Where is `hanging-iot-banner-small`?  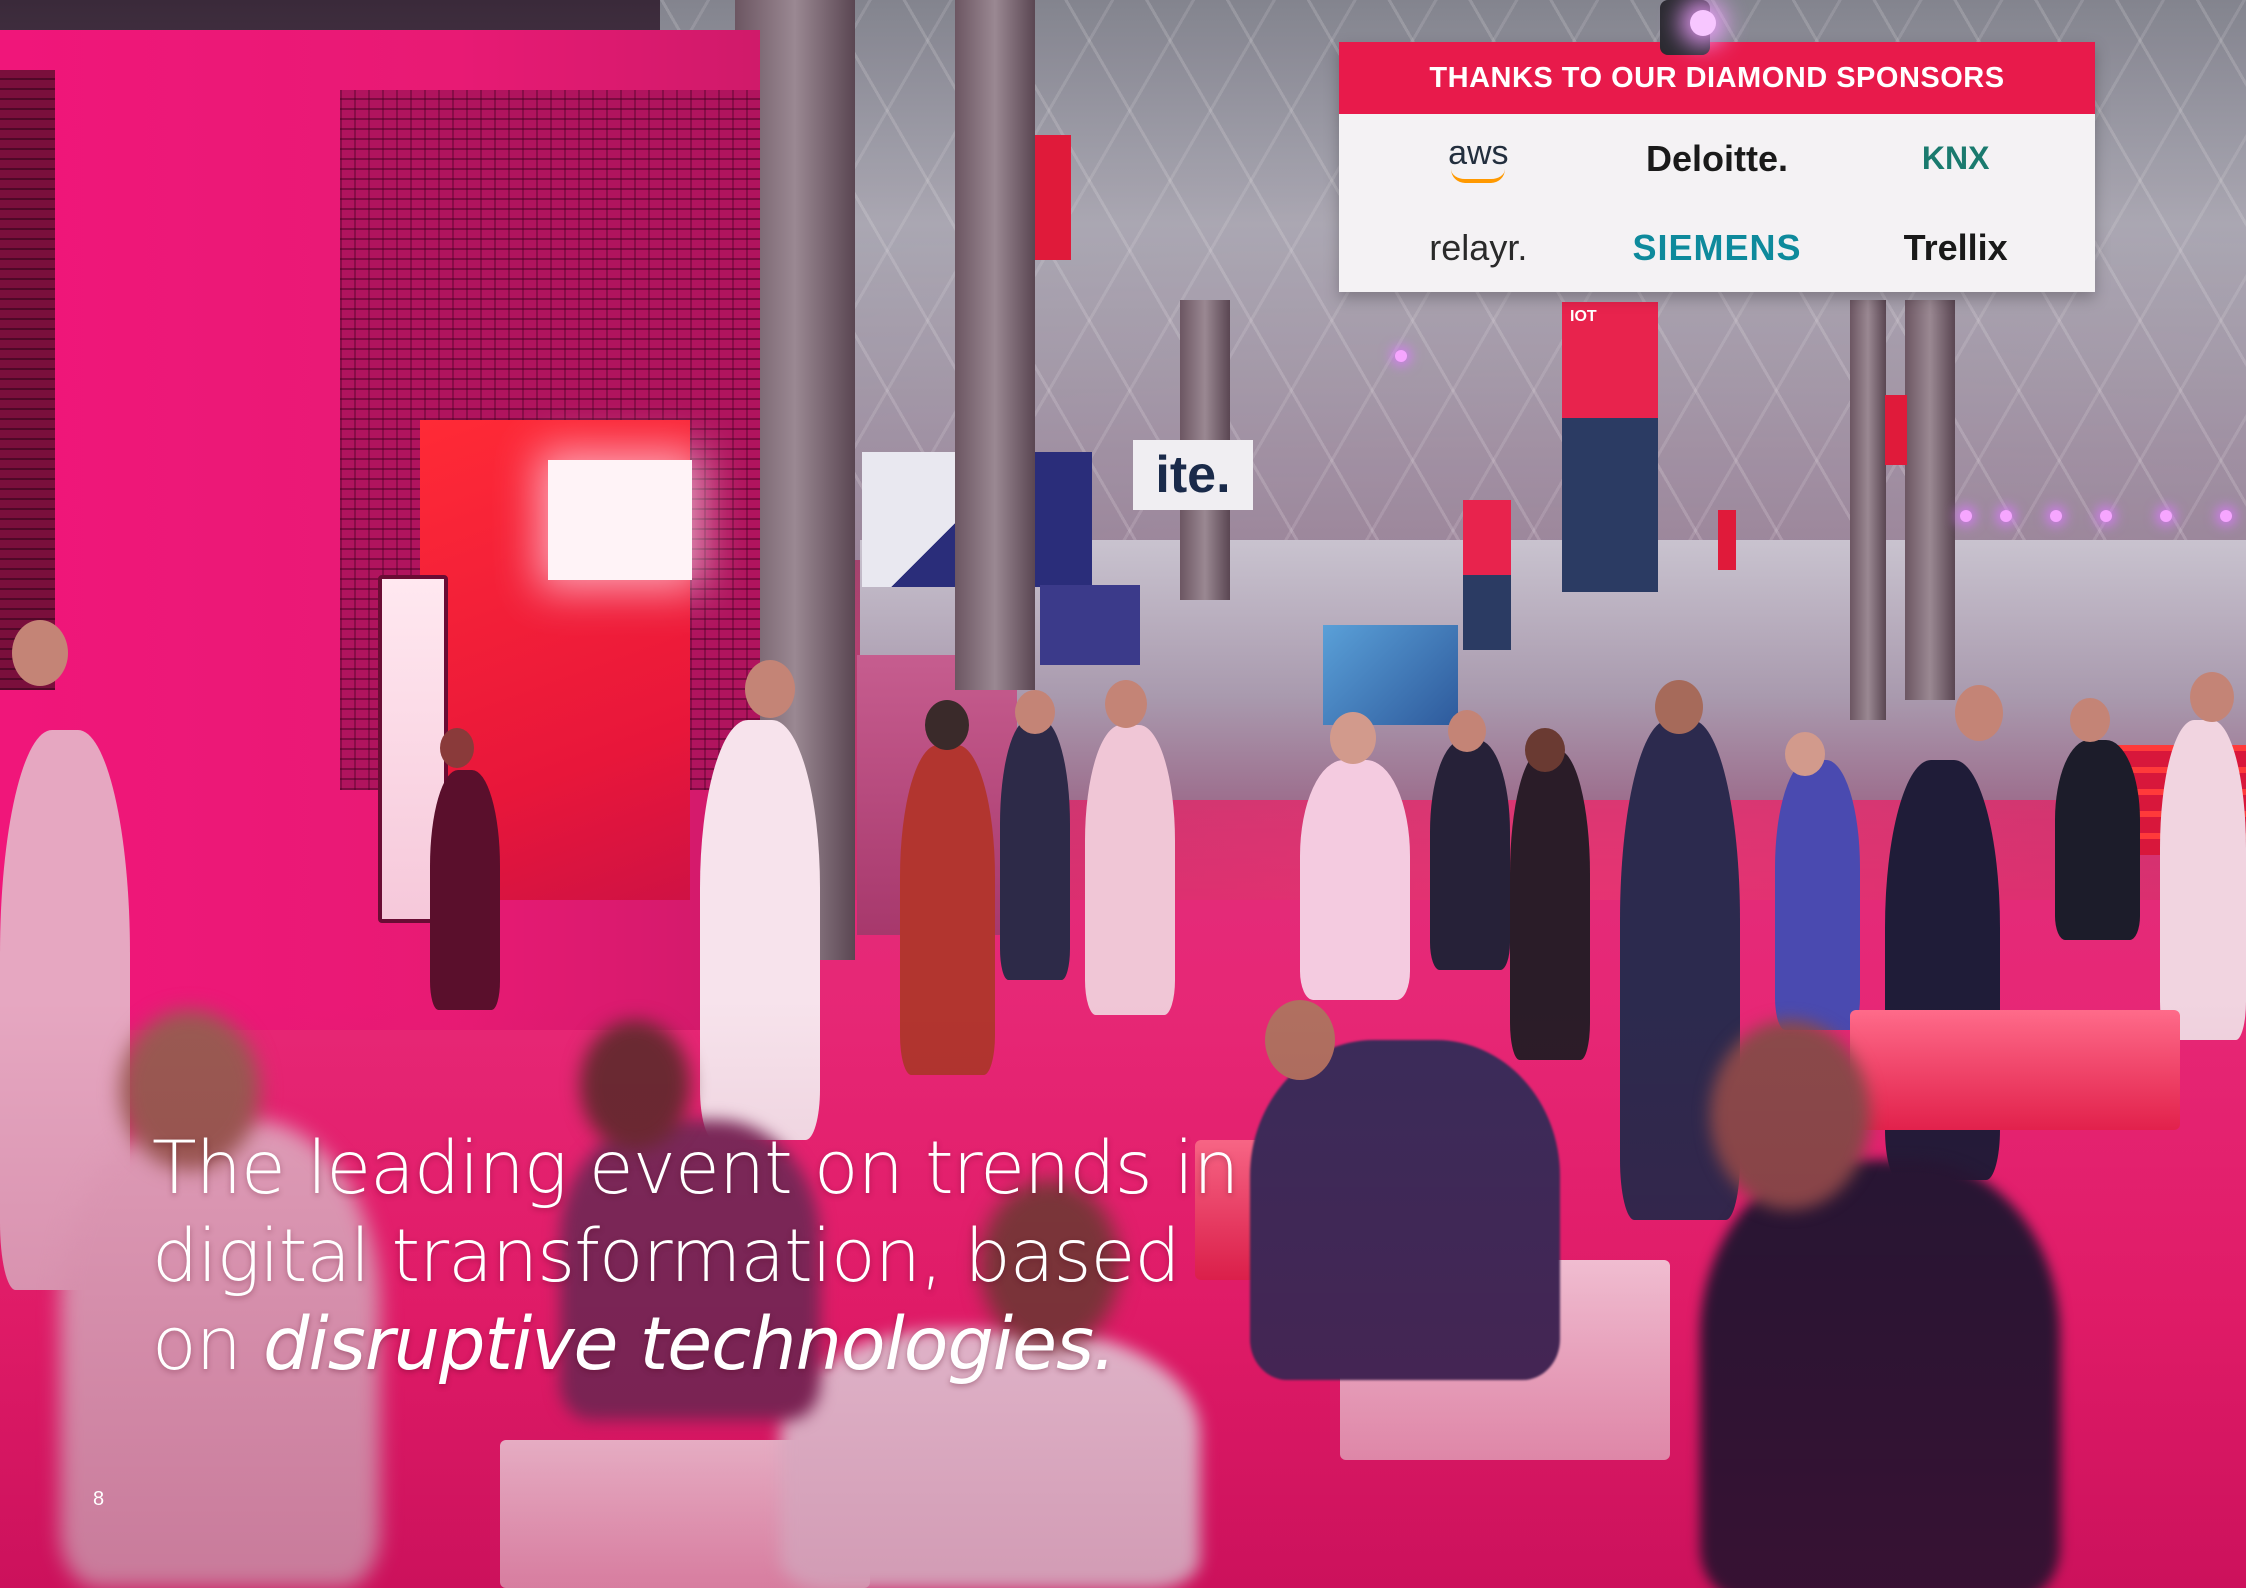 hanging-iot-banner-small is located at coordinates (1487, 575).